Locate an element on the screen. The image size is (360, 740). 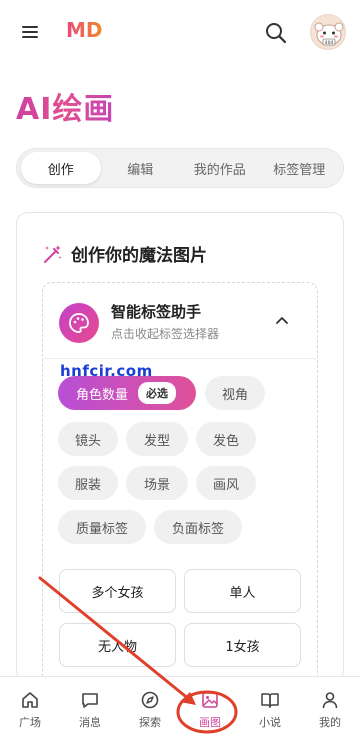
required-badge: 必选 is located at coordinates (157, 393).